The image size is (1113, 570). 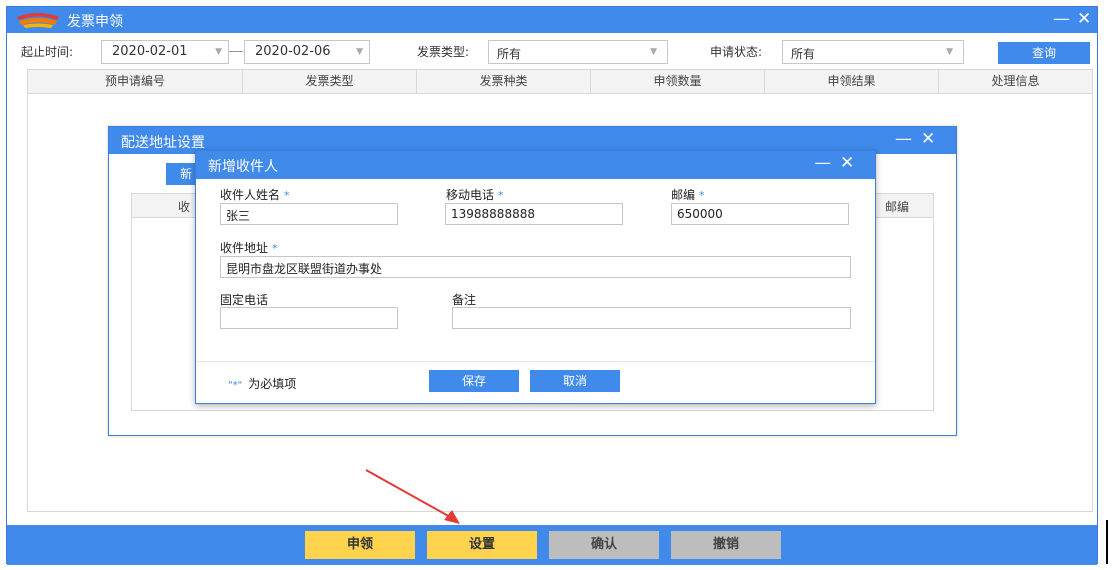 I want to click on save-button: 保存, so click(x=474, y=381).